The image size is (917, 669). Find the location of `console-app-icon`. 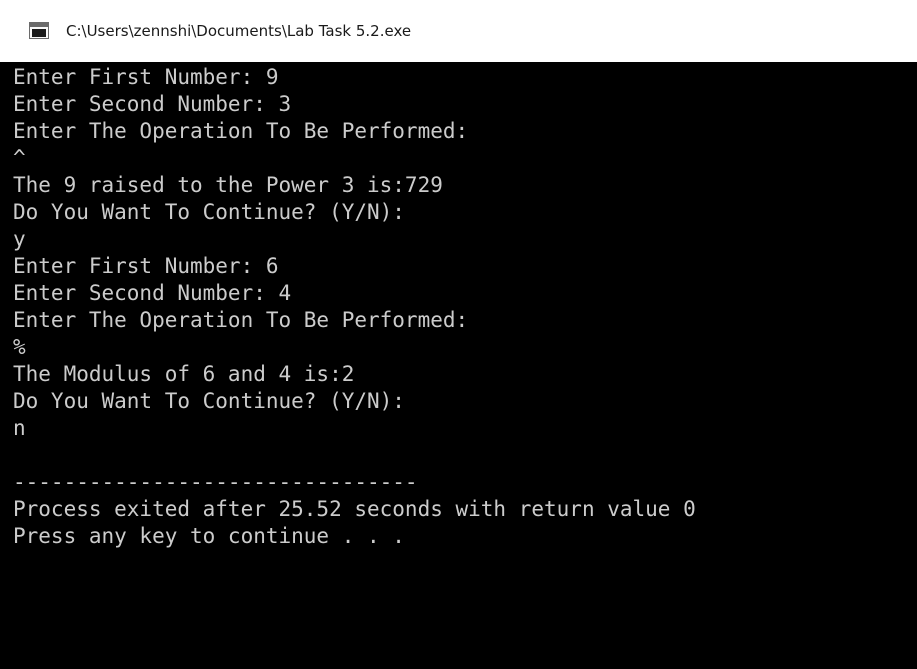

console-app-icon is located at coordinates (39, 30).